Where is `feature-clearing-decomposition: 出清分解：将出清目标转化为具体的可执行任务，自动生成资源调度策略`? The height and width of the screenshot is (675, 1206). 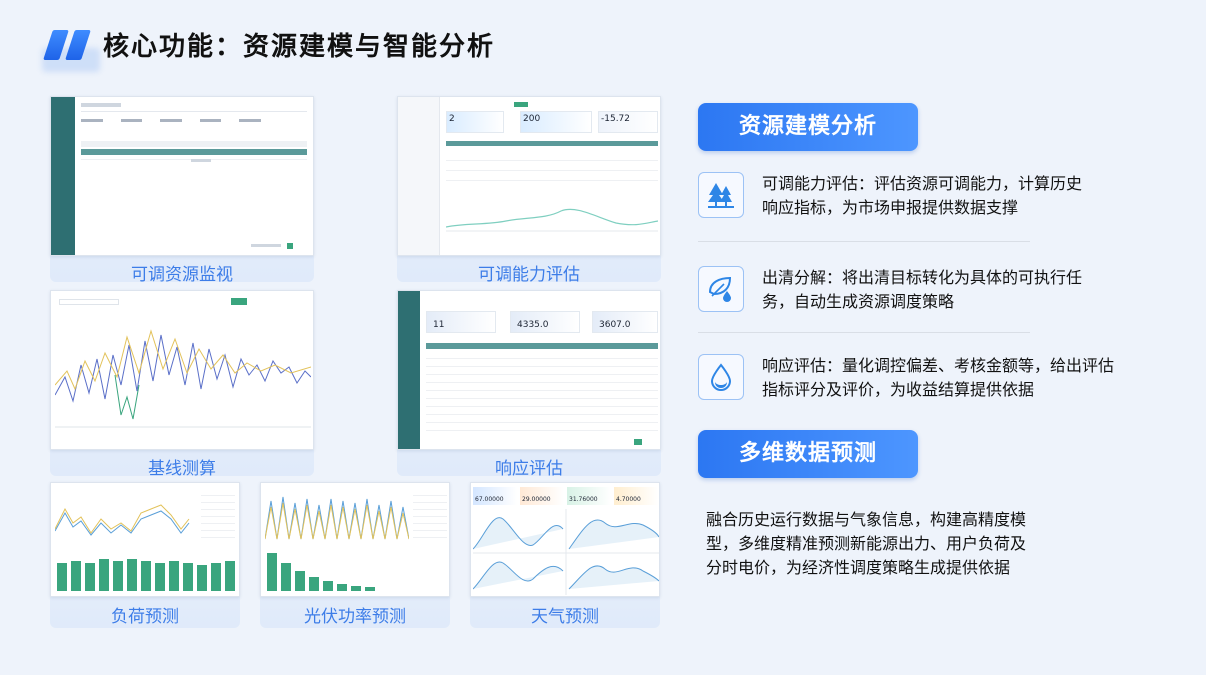 feature-clearing-decomposition: 出清分解：将出清目标转化为具体的可执行任务，自动生成资源调度策略 is located at coordinates (913, 294).